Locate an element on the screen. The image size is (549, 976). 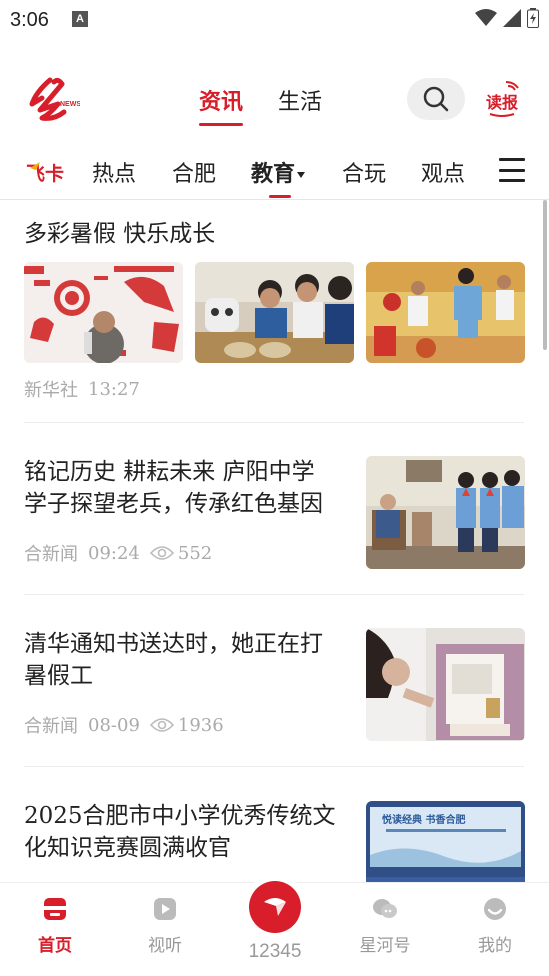
tab-life-label: 生活 is located at coordinates (300, 102).